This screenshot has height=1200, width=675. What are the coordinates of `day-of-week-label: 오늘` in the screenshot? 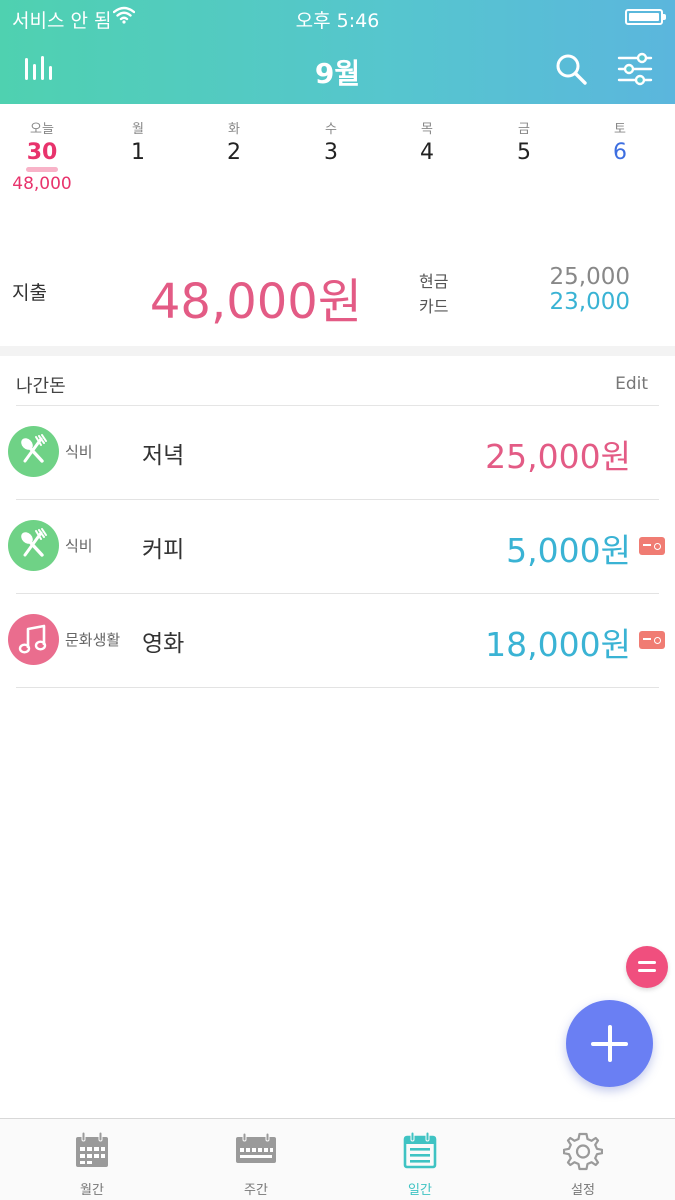 It's located at (42, 129).